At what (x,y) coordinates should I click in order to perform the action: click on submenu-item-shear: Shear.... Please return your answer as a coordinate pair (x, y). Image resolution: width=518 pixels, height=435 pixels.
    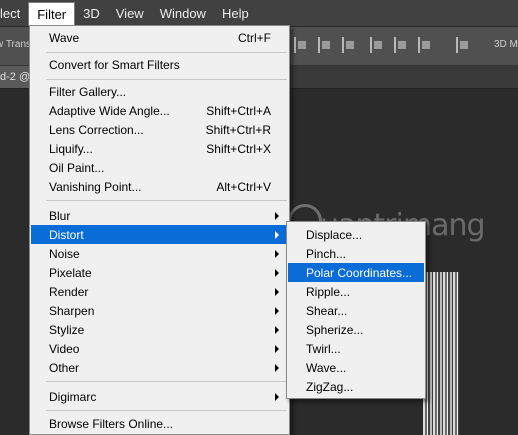
    Looking at the image, I should click on (356, 310).